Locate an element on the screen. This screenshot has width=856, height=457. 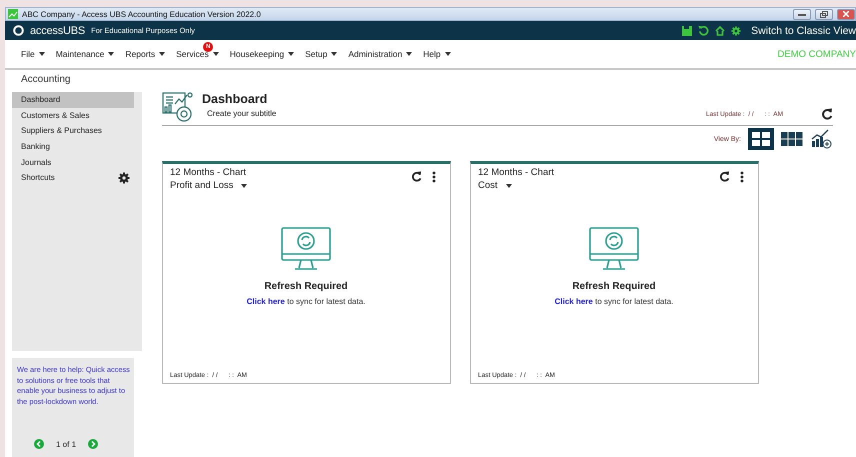
section-title: Accounting is located at coordinates (46, 80).